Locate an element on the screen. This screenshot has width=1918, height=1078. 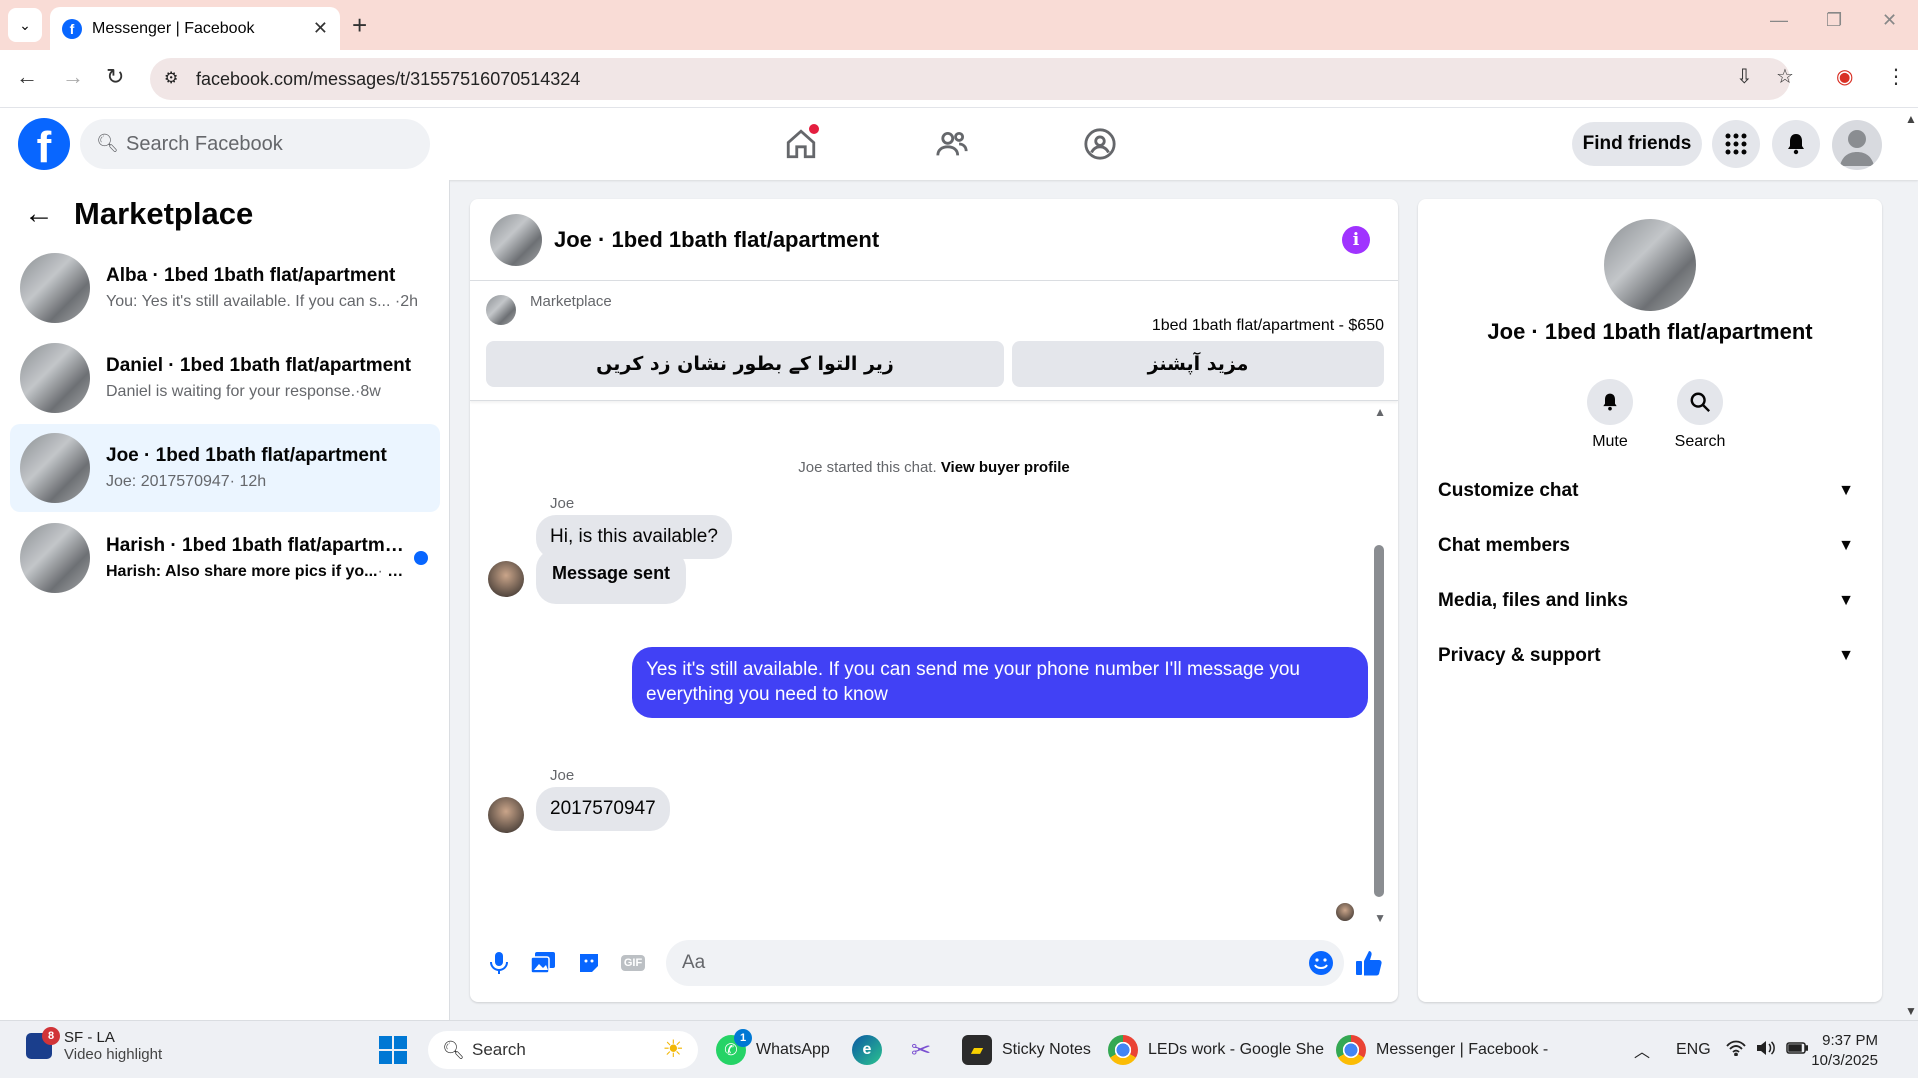
notifications-bell-icon is located at coordinates (1796, 144).